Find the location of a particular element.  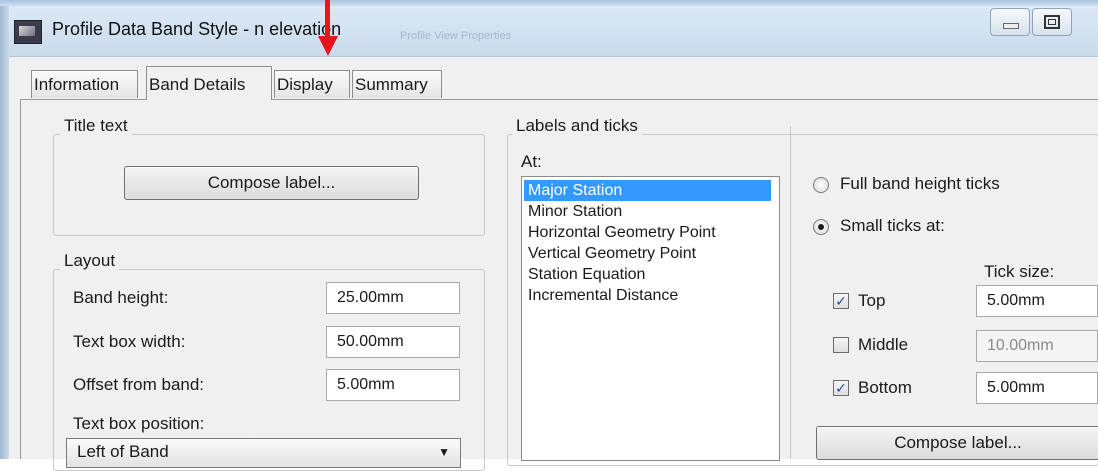

tab-band-details: Band Details is located at coordinates (209, 83).